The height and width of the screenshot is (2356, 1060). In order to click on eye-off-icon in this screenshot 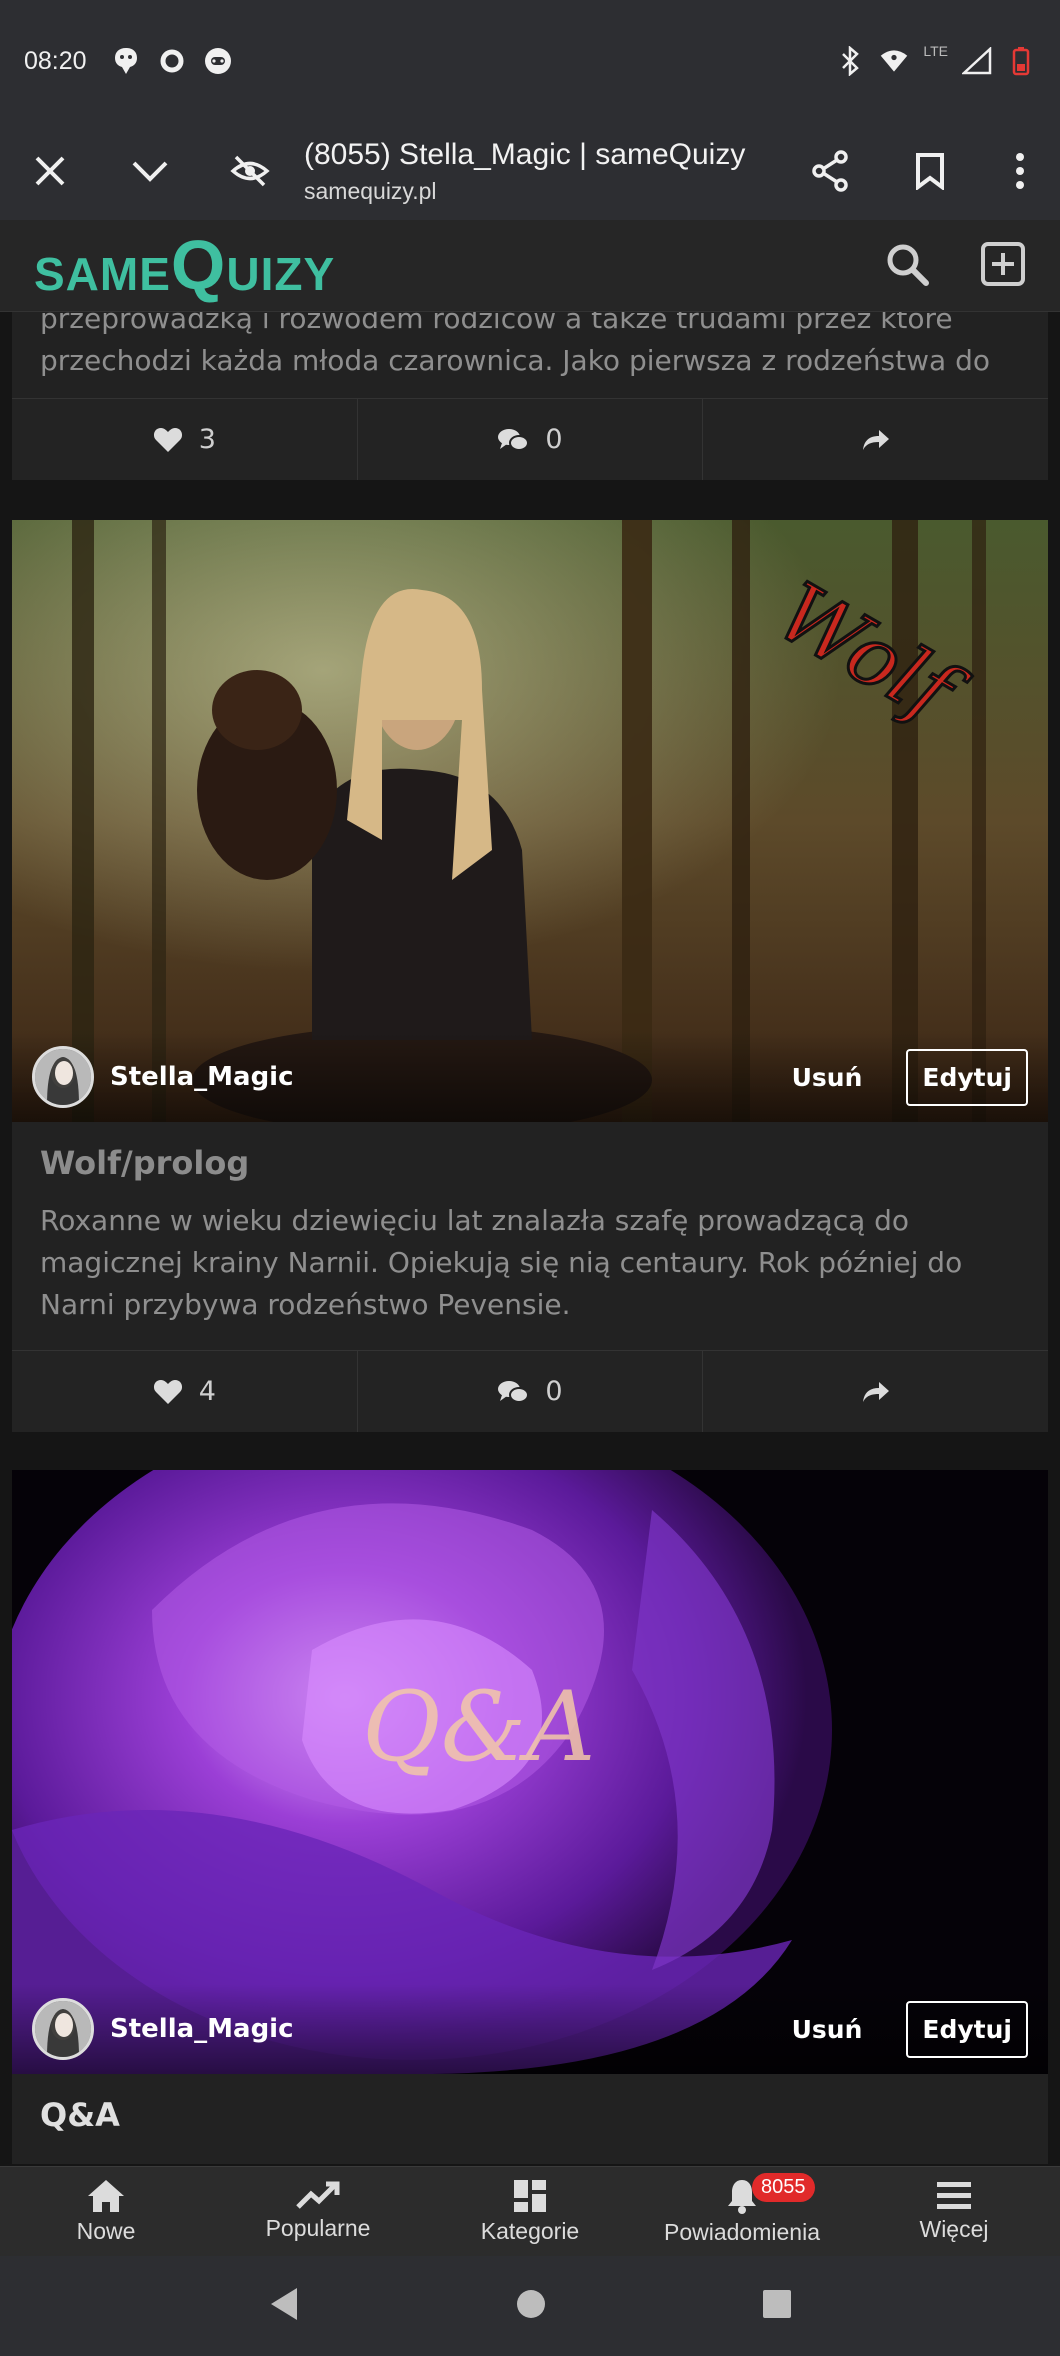, I will do `click(250, 171)`.